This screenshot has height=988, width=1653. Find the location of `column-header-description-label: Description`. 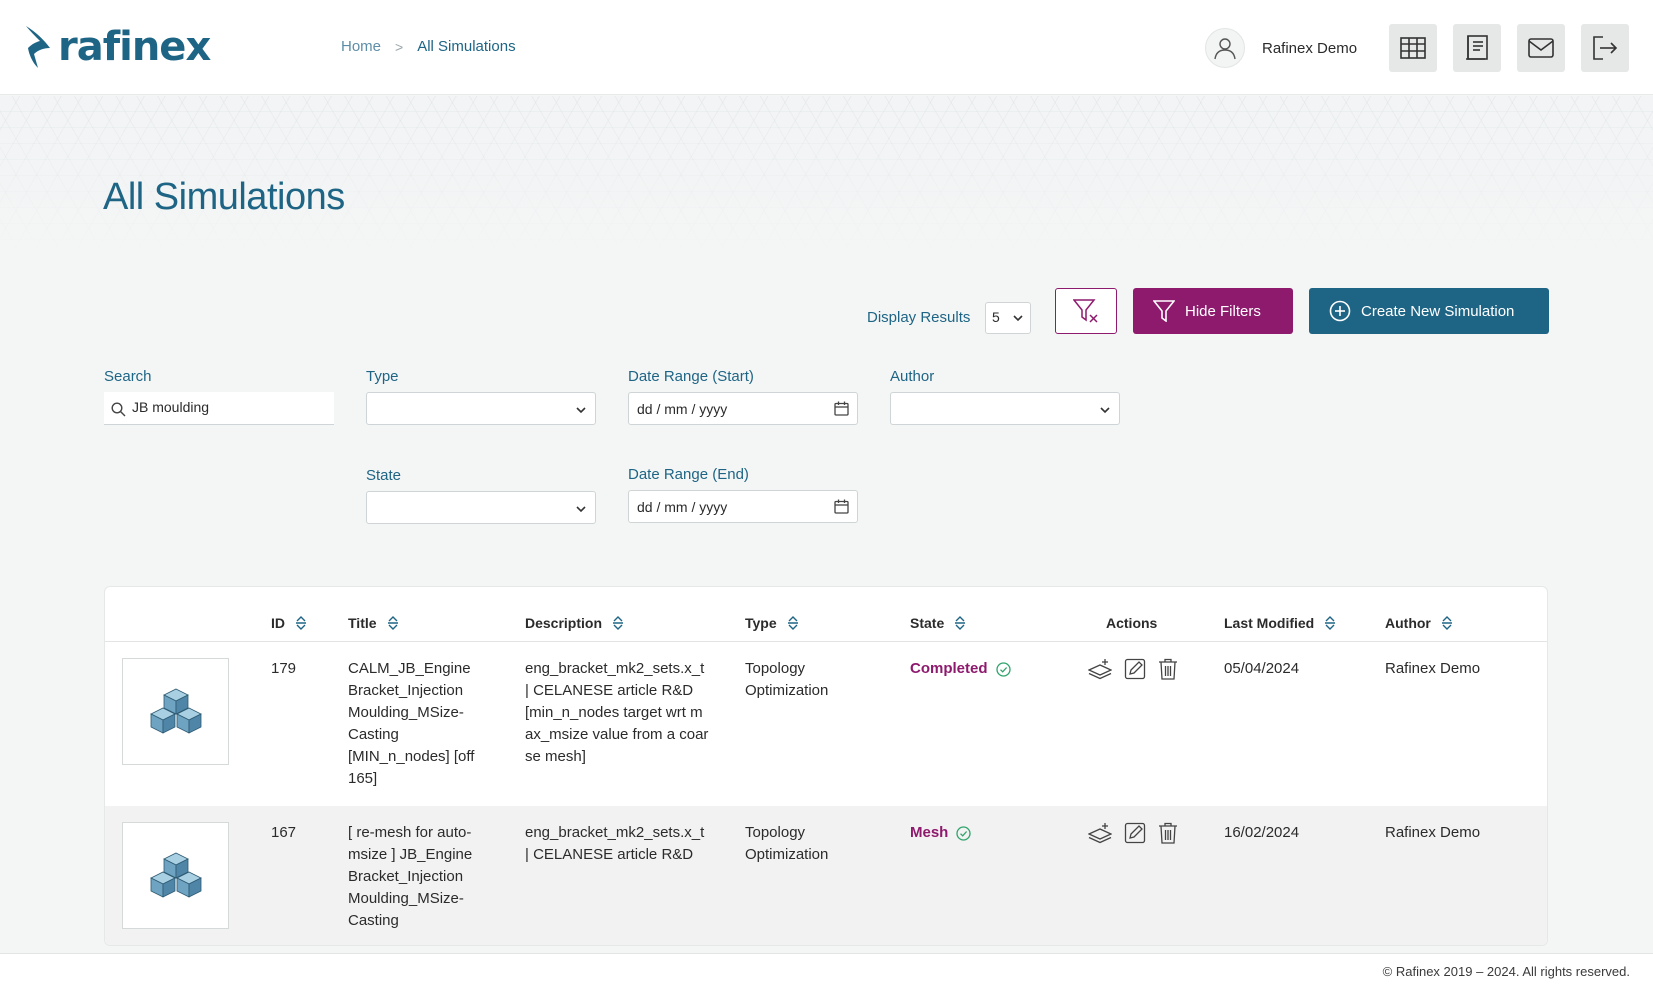

column-header-description-label: Description is located at coordinates (564, 623).